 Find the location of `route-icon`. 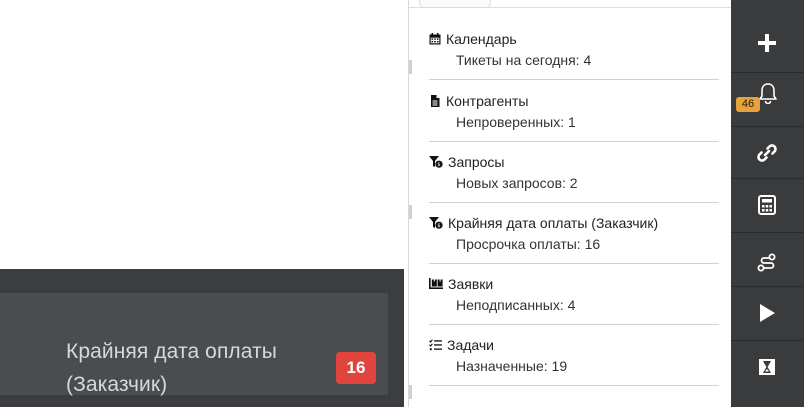

route-icon is located at coordinates (766, 262).